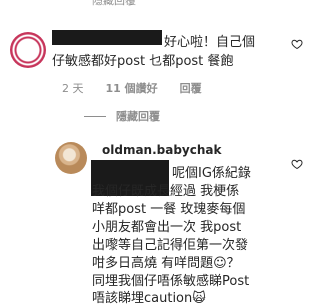  Describe the element at coordinates (211, 173) in the screenshot. I see `reply-text-line: 呢個IG係紀錄` at that location.